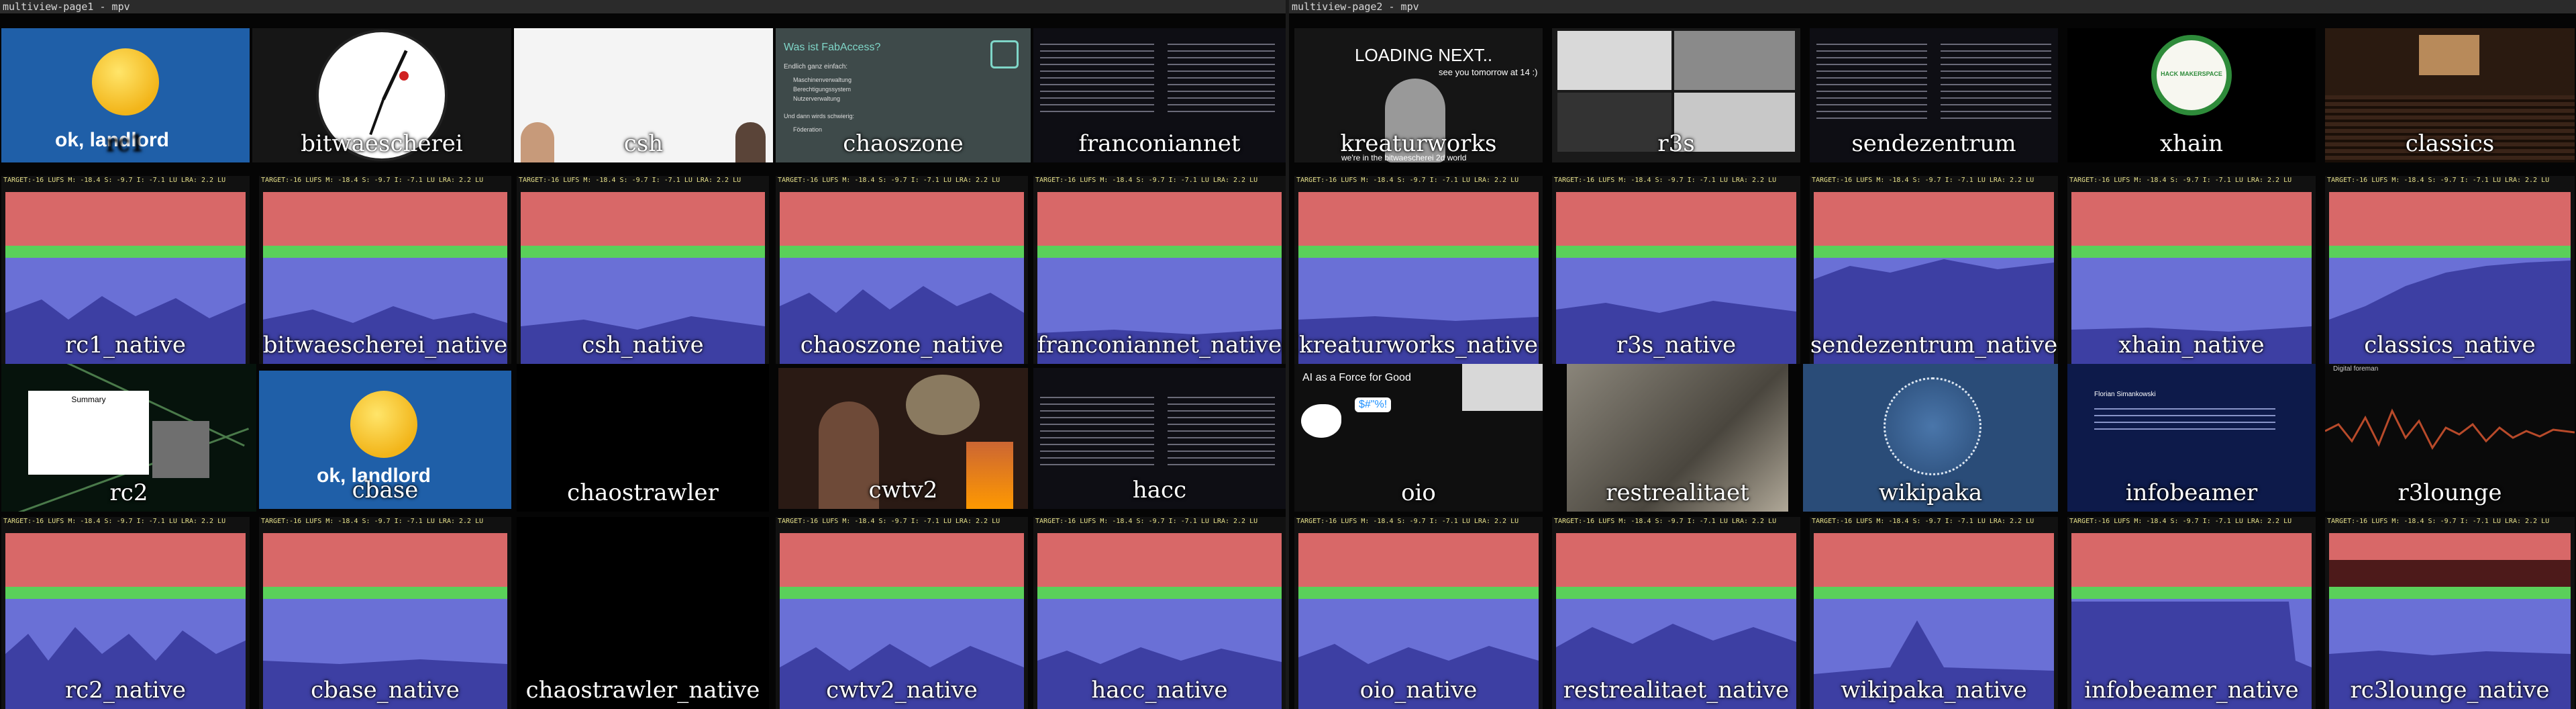 This screenshot has height=709, width=2576. What do you see at coordinates (1418, 492) in the screenshot?
I see `video-label: oio` at bounding box center [1418, 492].